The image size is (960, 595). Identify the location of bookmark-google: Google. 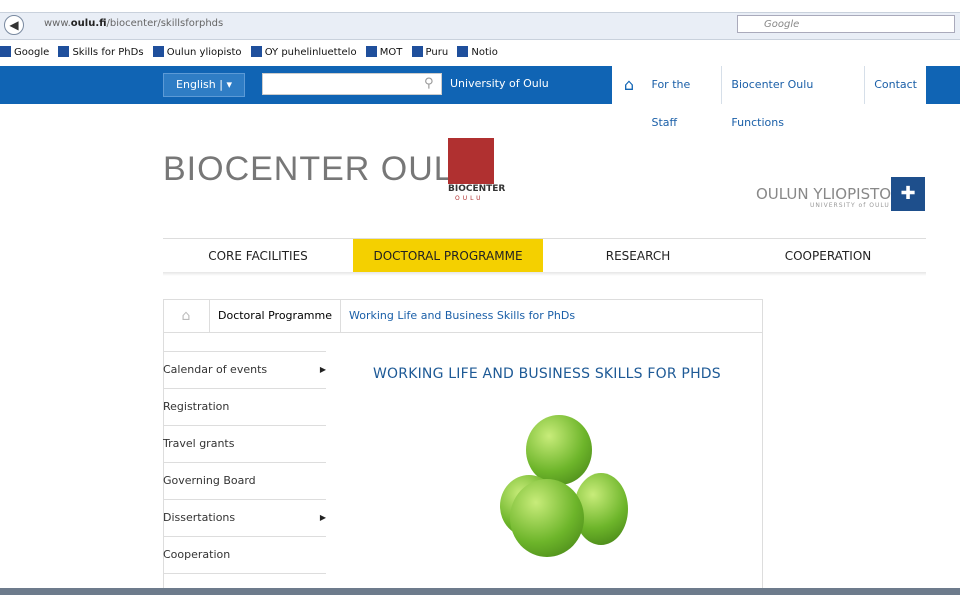
(24, 53).